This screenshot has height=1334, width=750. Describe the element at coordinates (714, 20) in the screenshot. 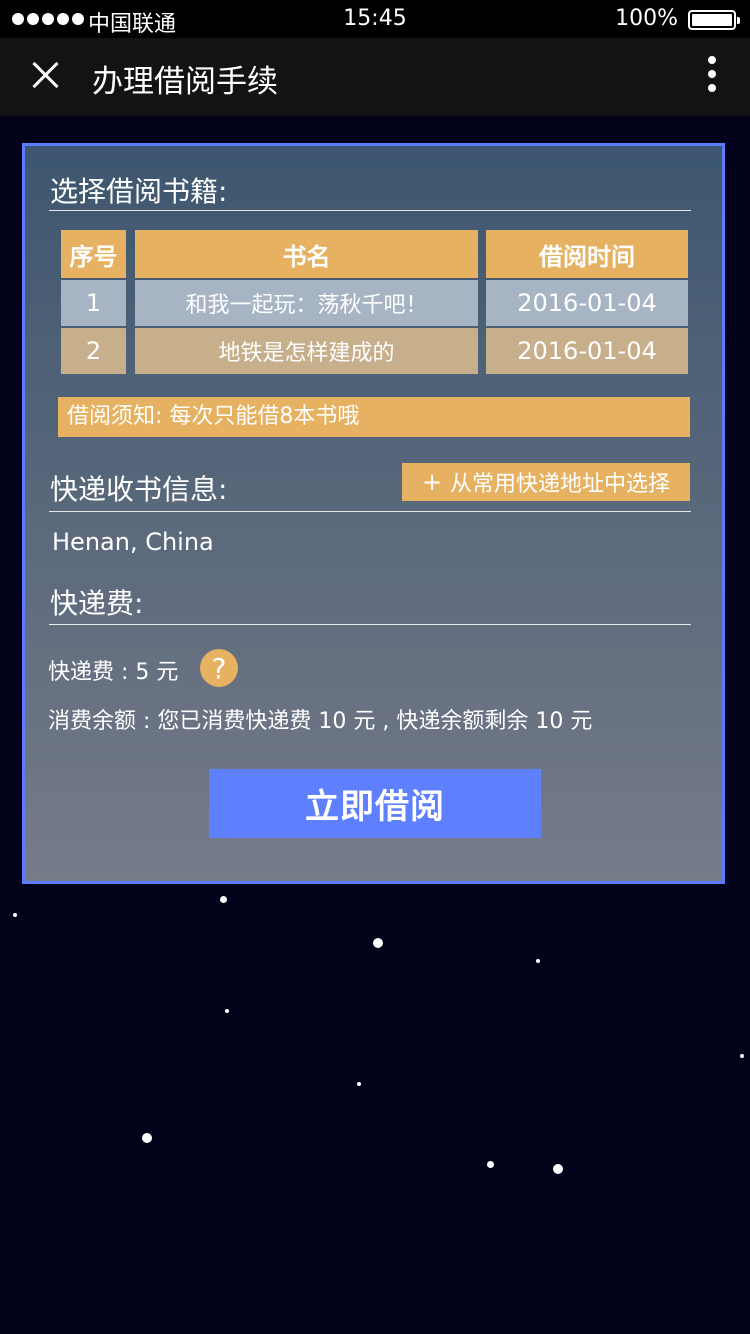

I see `battery-icon` at that location.